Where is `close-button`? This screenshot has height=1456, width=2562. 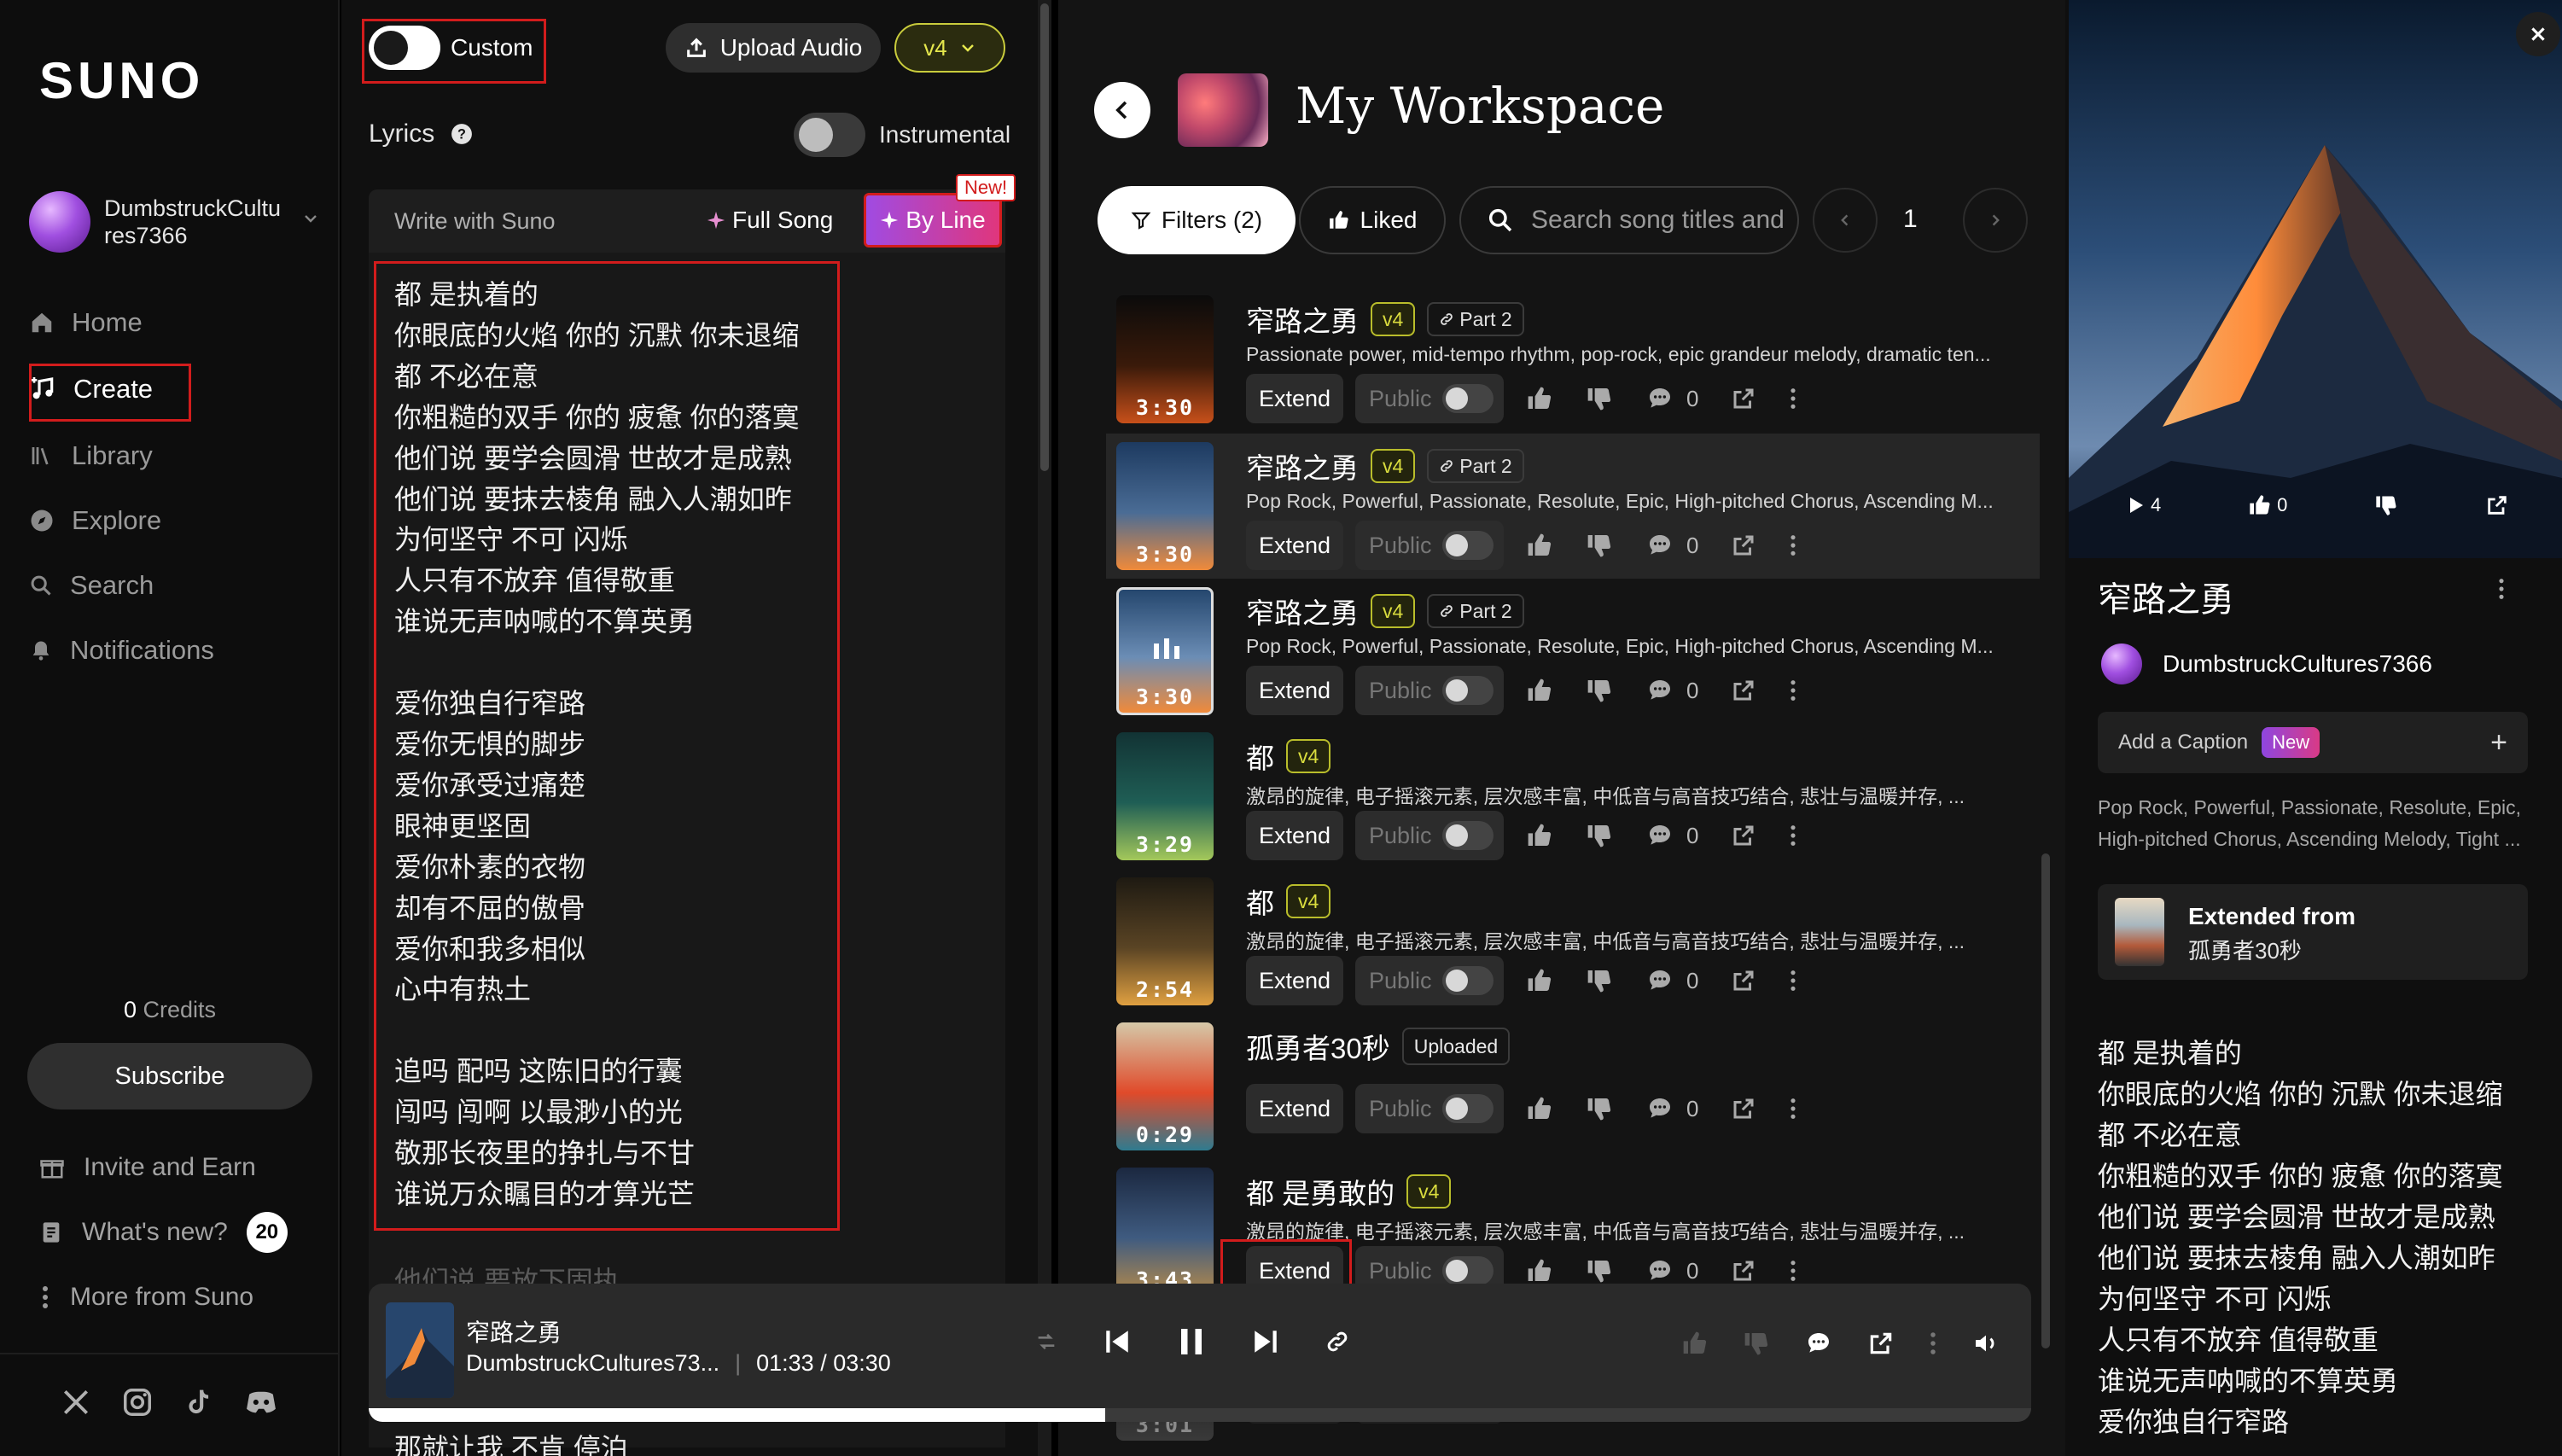
close-button is located at coordinates (2538, 34).